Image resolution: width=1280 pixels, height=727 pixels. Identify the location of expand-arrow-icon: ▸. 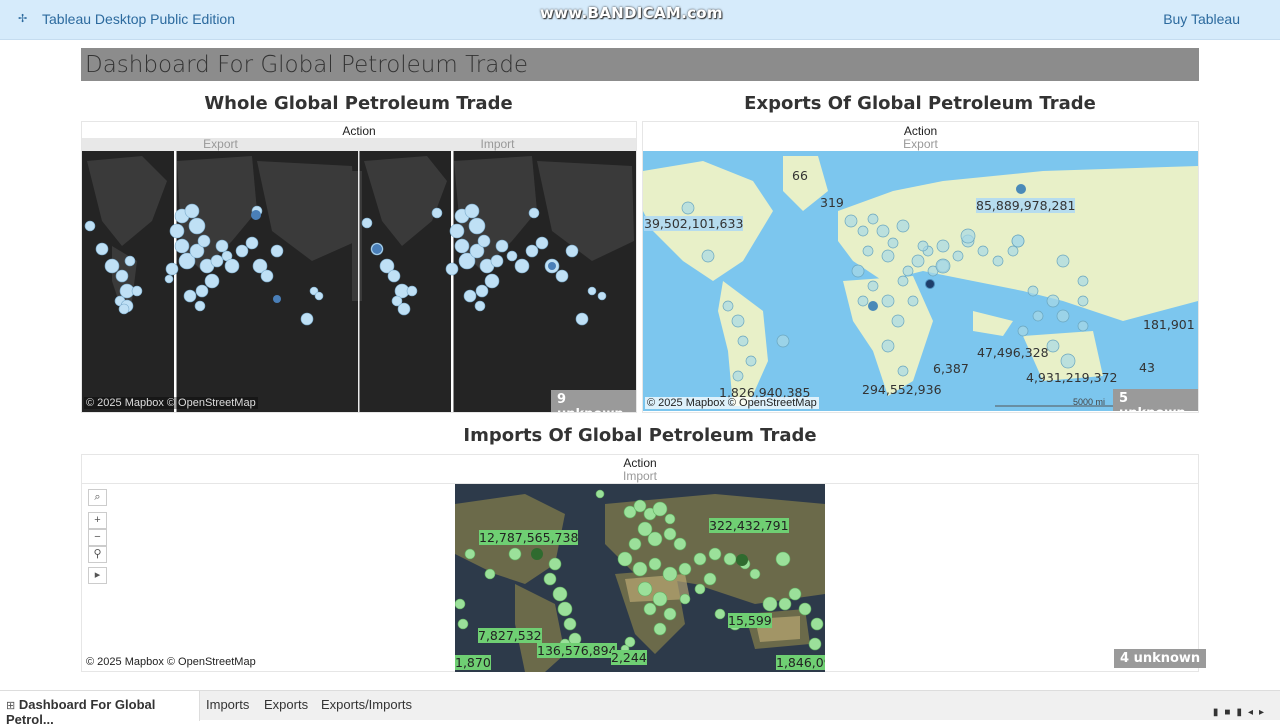
(97, 575).